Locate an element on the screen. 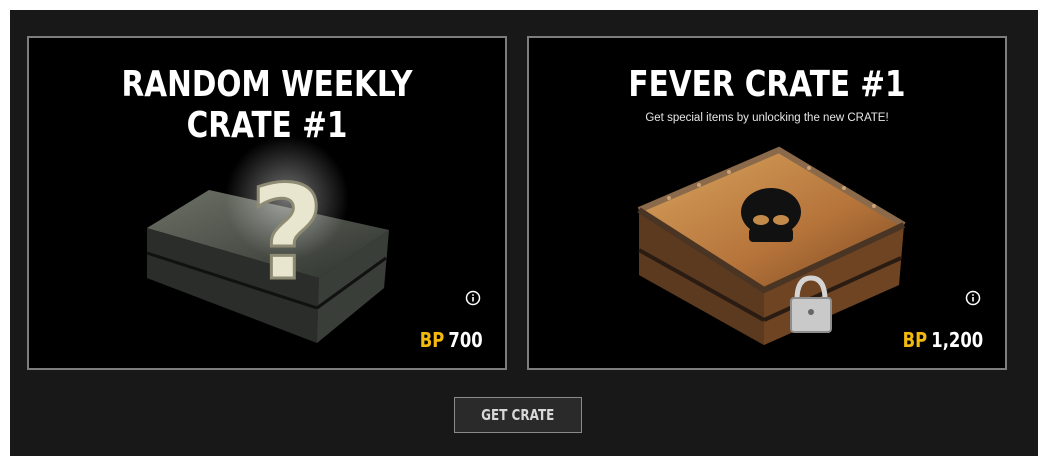 The image size is (1048, 466). get-crate-label: GET CRATE is located at coordinates (518, 415).